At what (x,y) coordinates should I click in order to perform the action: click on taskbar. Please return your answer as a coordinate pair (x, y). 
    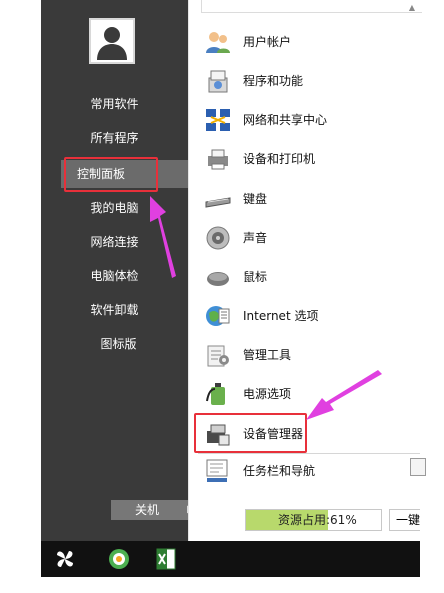
    Looking at the image, I should click on (230, 559).